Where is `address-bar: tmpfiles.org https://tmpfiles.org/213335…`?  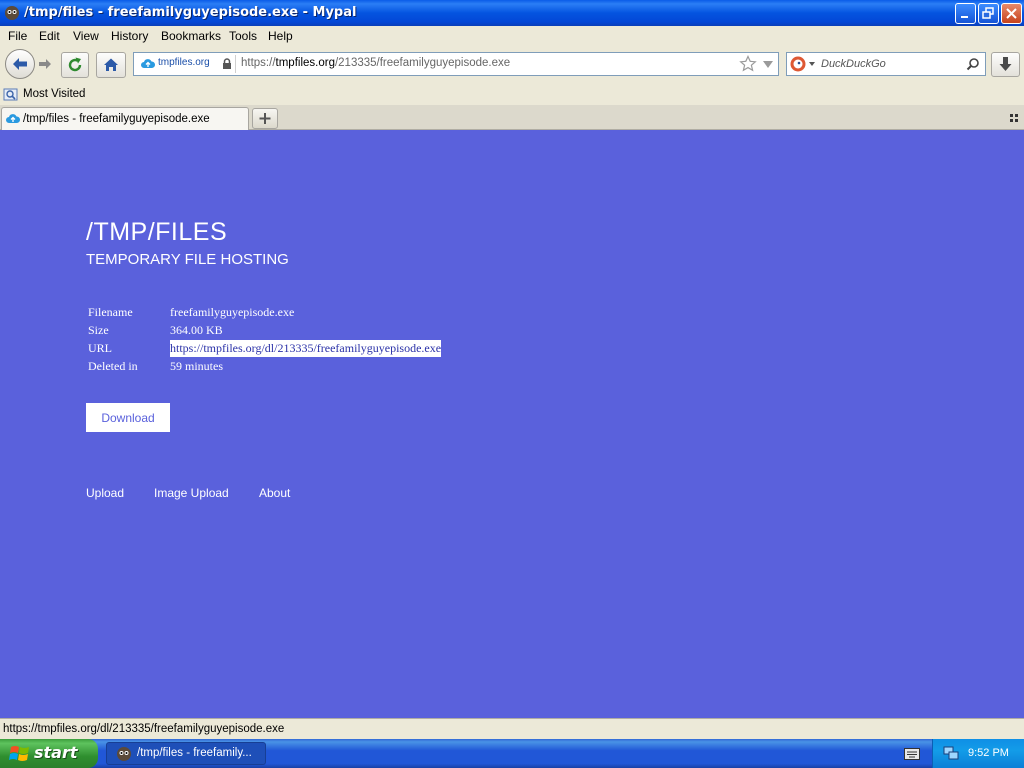 address-bar: tmpfiles.org https://tmpfiles.org/213335… is located at coordinates (456, 64).